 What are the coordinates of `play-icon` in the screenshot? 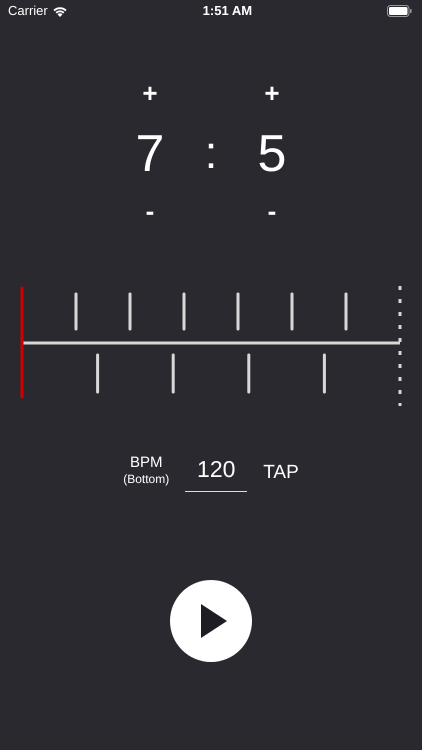 It's located at (213, 621).